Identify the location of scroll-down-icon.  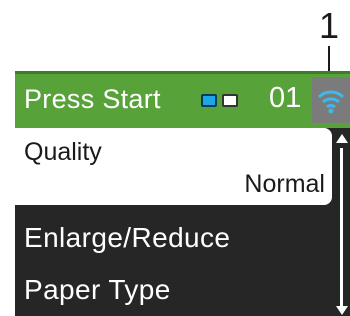
(342, 310).